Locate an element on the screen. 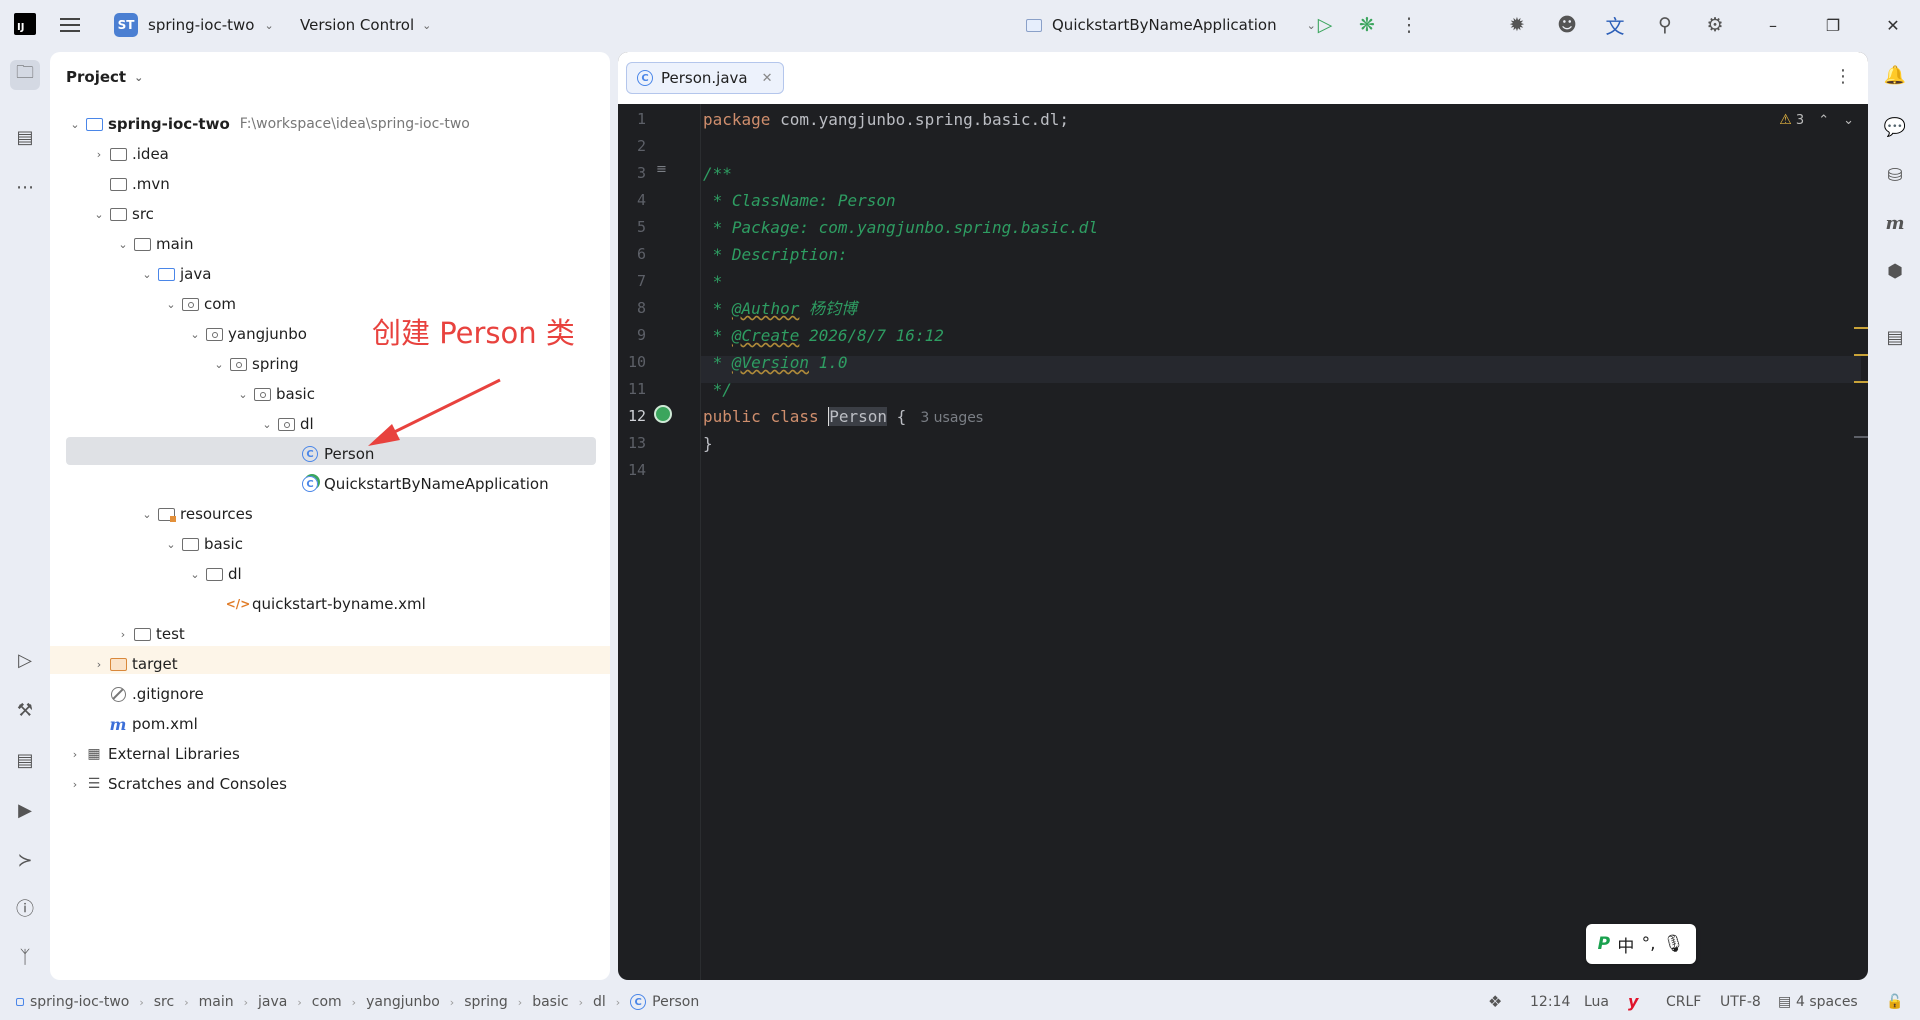 Image resolution: width=1920 pixels, height=1020 pixels. search-icon: ⚲ is located at coordinates (1665, 25).